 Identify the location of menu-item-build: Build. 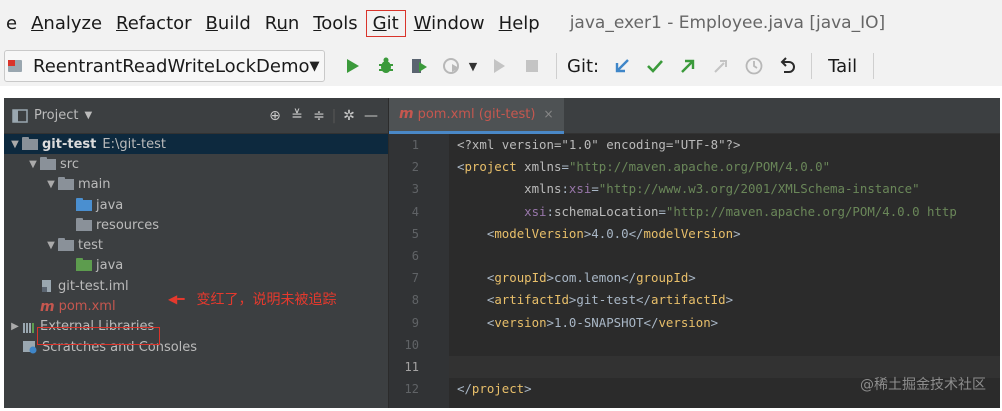
(228, 23).